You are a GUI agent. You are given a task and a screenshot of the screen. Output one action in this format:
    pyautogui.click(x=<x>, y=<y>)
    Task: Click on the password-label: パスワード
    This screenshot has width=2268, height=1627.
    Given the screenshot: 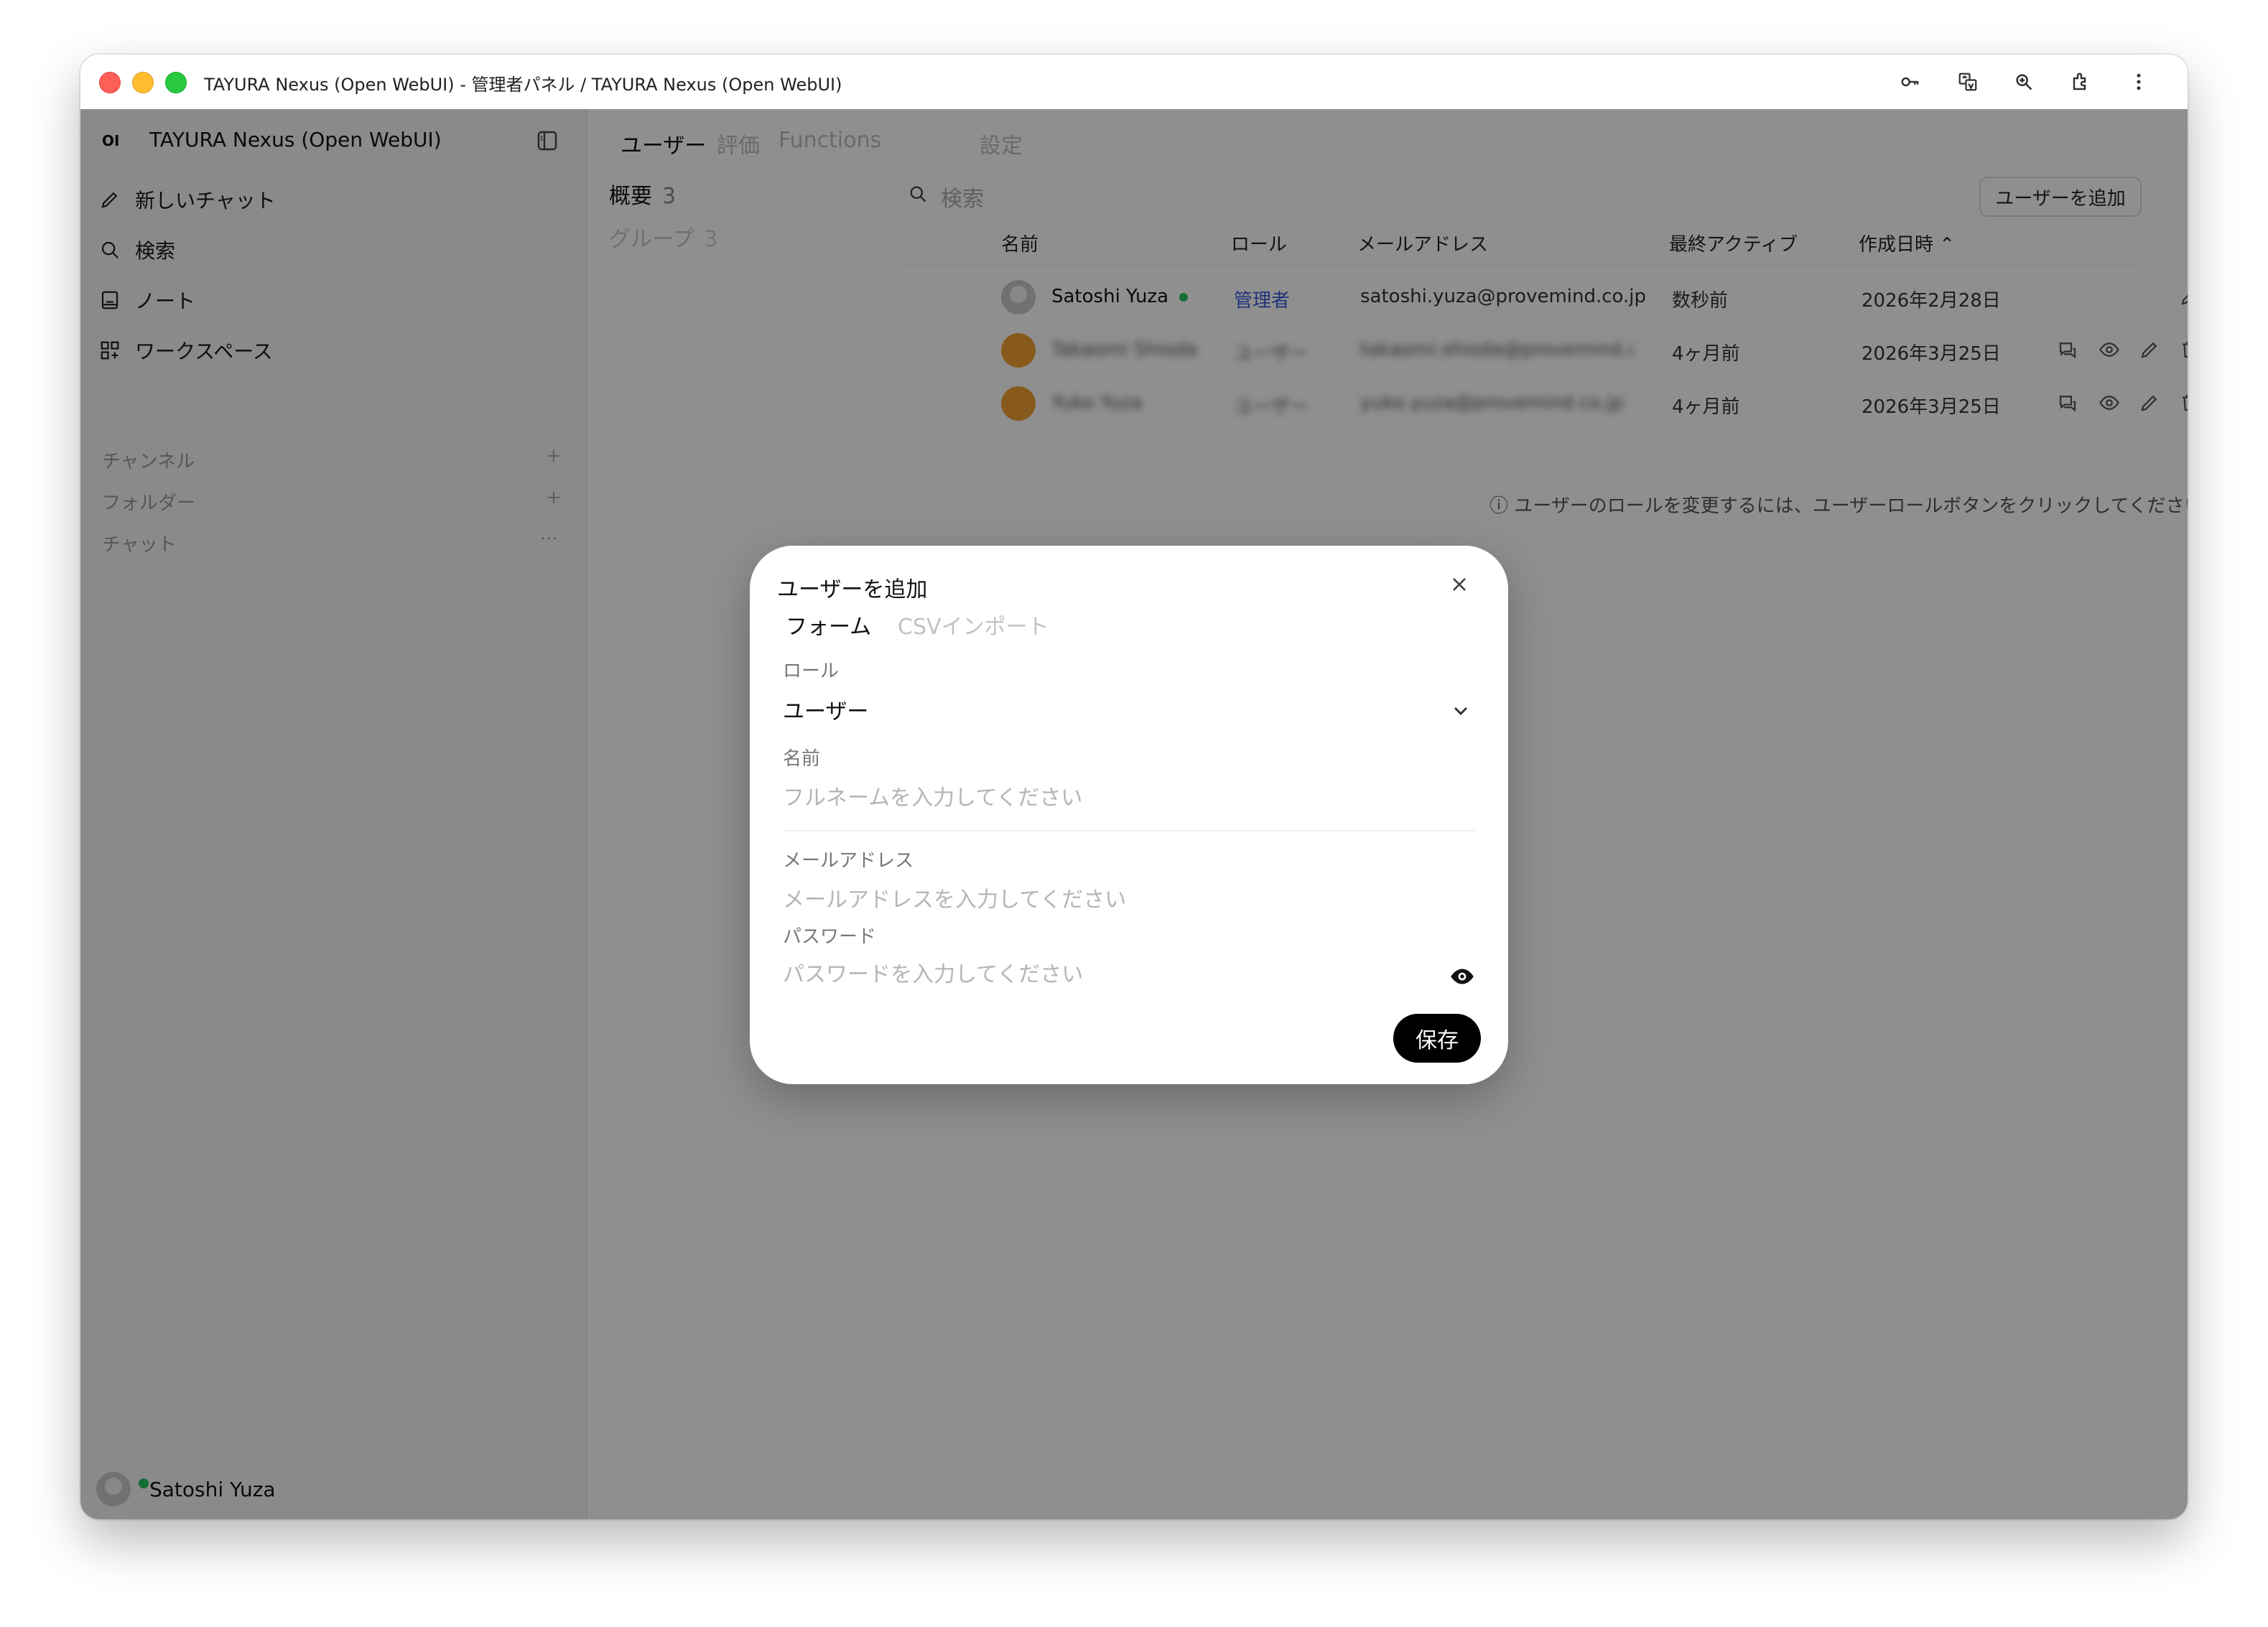 What is the action you would take?
    pyautogui.click(x=830, y=937)
    